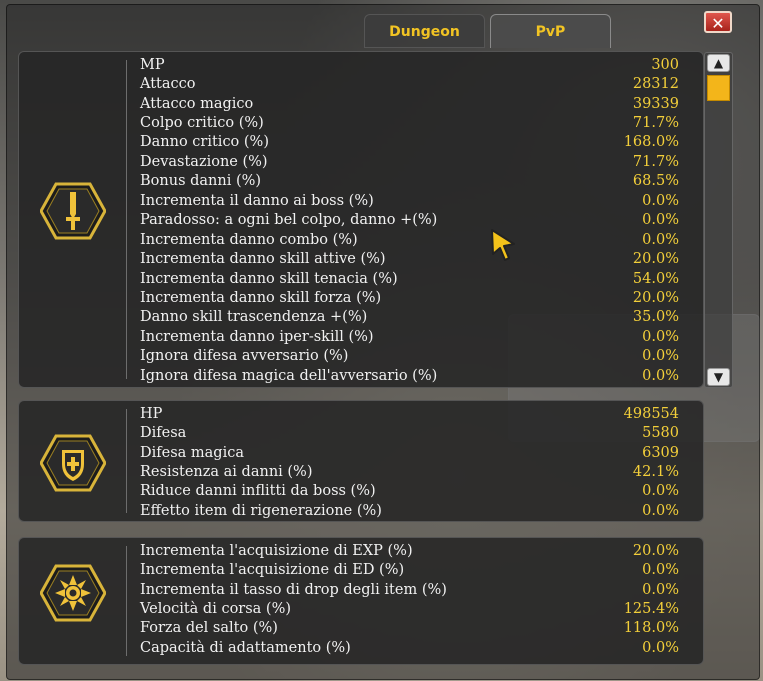 Image resolution: width=763 pixels, height=681 pixels. Describe the element at coordinates (261, 297) in the screenshot. I see `stat-label: Incrementa danno skill forza (%)` at that location.